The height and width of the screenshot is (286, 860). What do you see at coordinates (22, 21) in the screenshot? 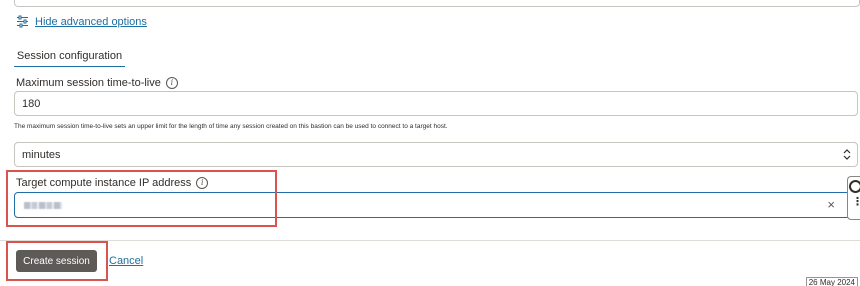
I see `sliders-icon` at bounding box center [22, 21].